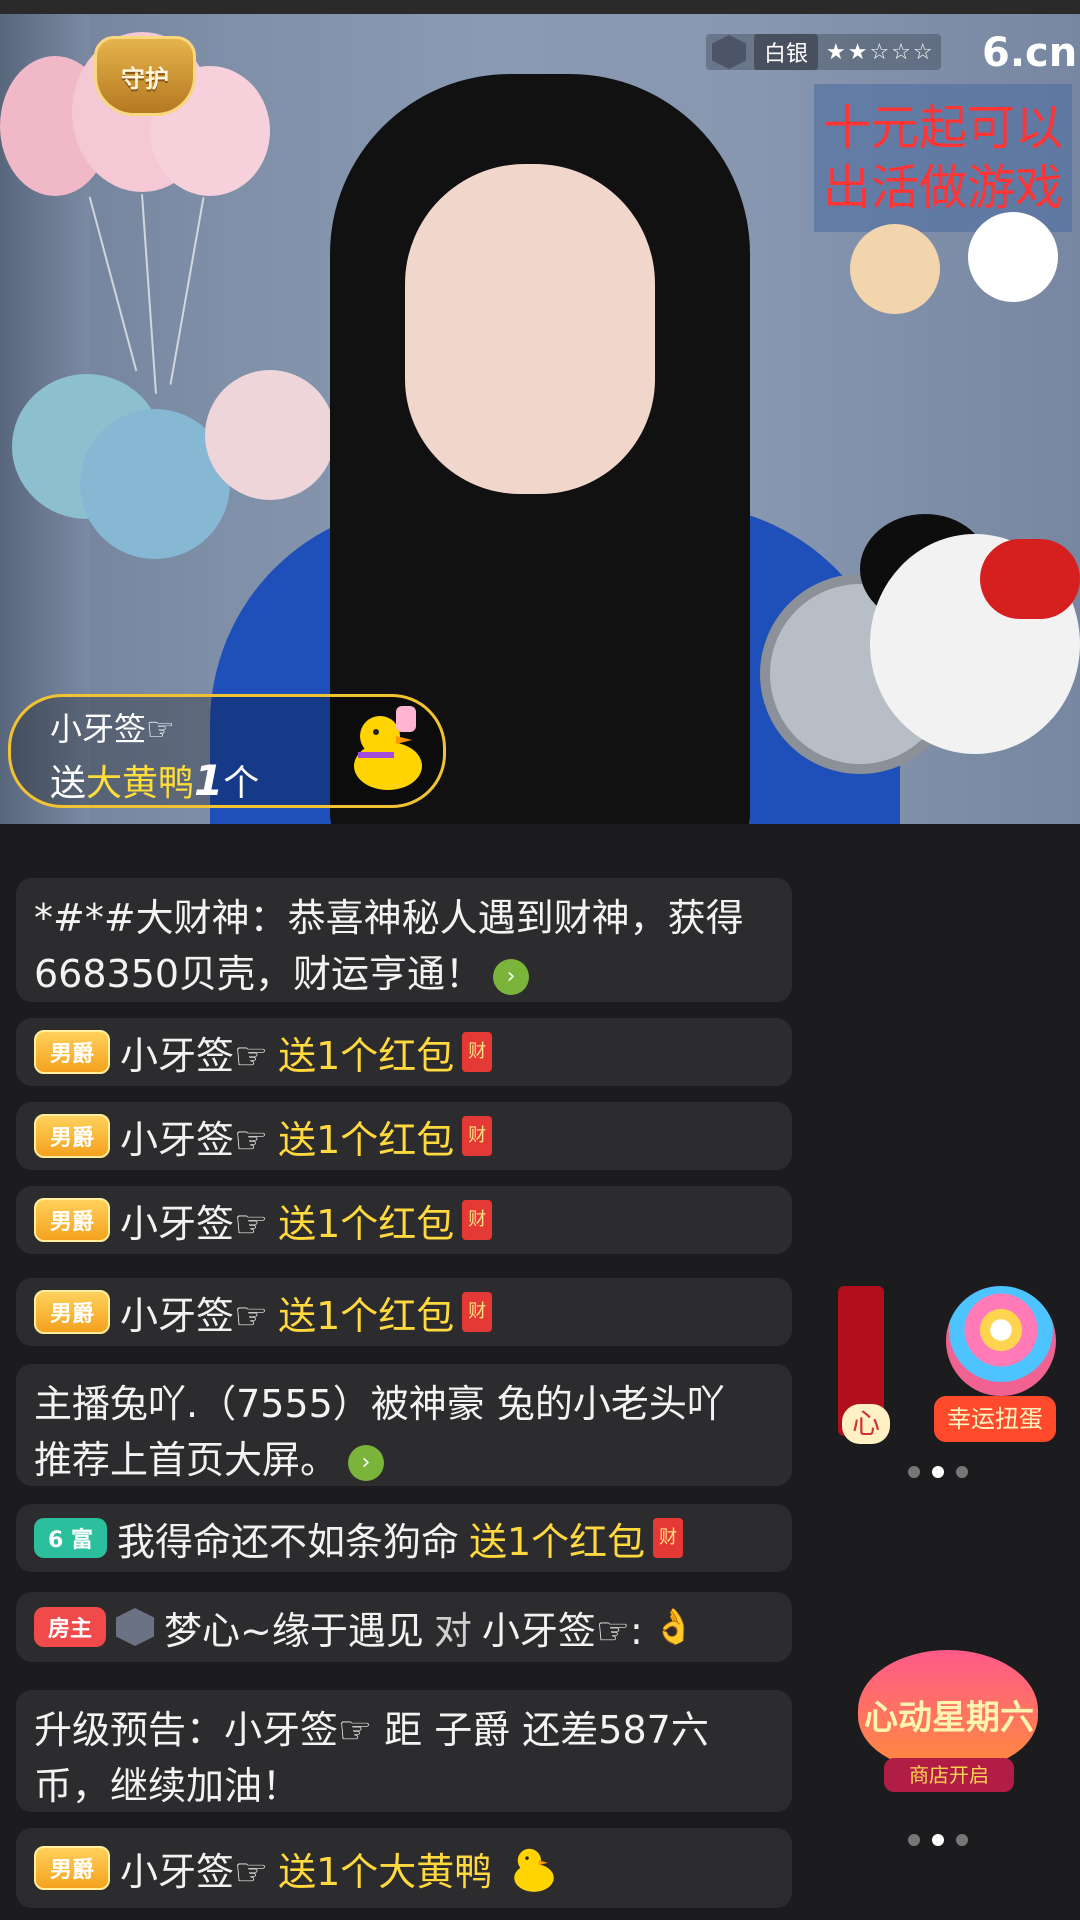  I want to click on bear-sticker, so click(895, 269).